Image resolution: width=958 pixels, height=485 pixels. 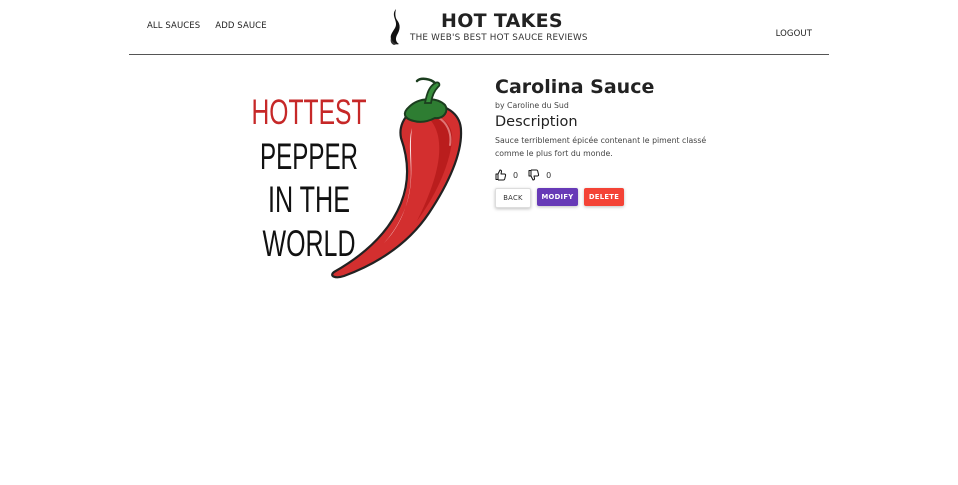 I want to click on sauce-name: Carolina Sauce, so click(x=575, y=87).